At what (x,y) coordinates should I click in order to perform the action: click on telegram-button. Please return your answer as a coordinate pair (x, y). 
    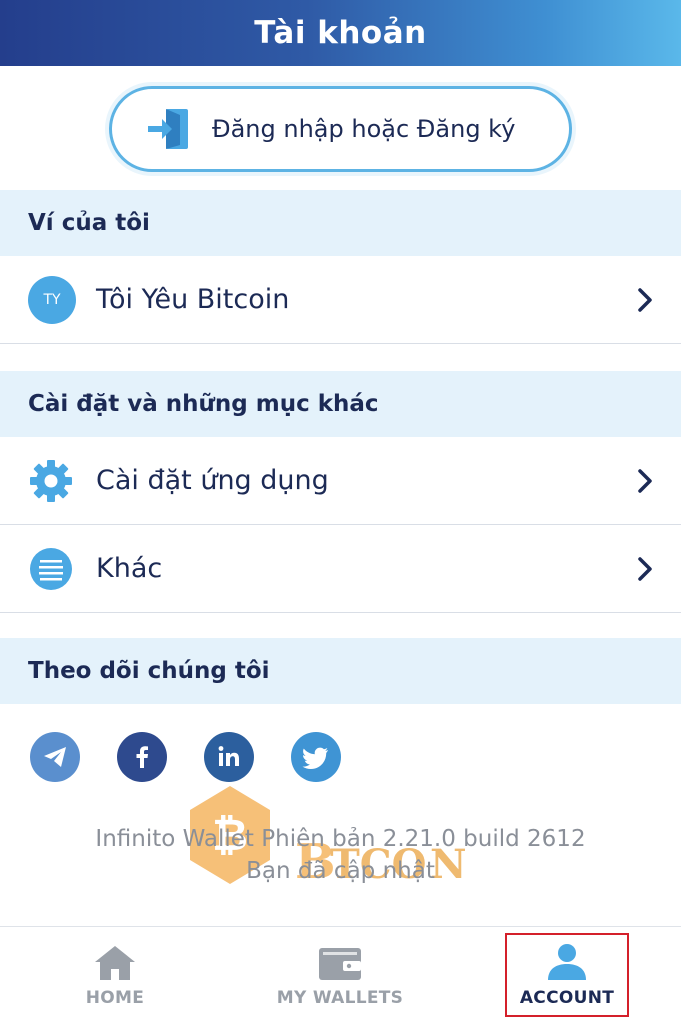
    Looking at the image, I should click on (55, 757).